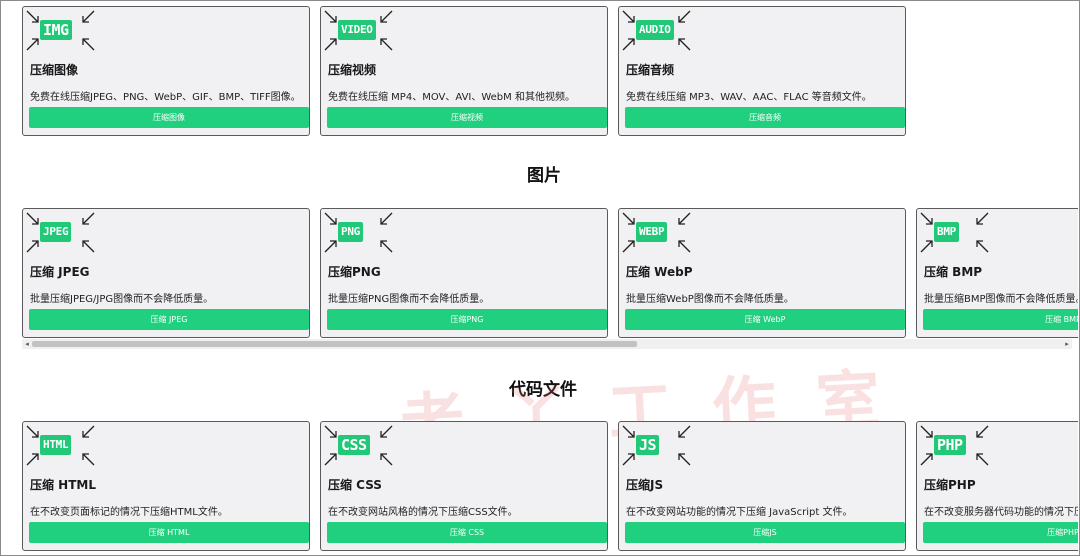  Describe the element at coordinates (334, 344) in the screenshot. I see `scrollbar-thumb` at that location.